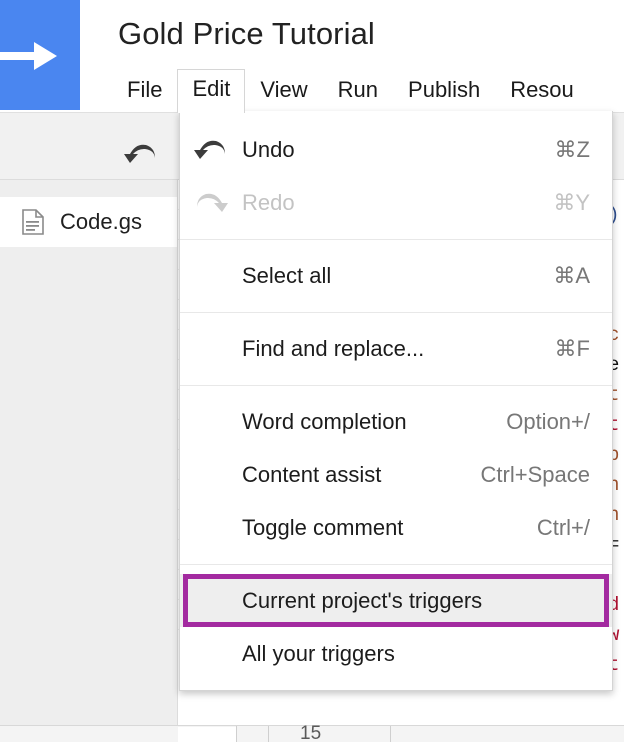 The height and width of the screenshot is (742, 624). I want to click on menu-item-word-completion: Word completion Option+/, so click(396, 421).